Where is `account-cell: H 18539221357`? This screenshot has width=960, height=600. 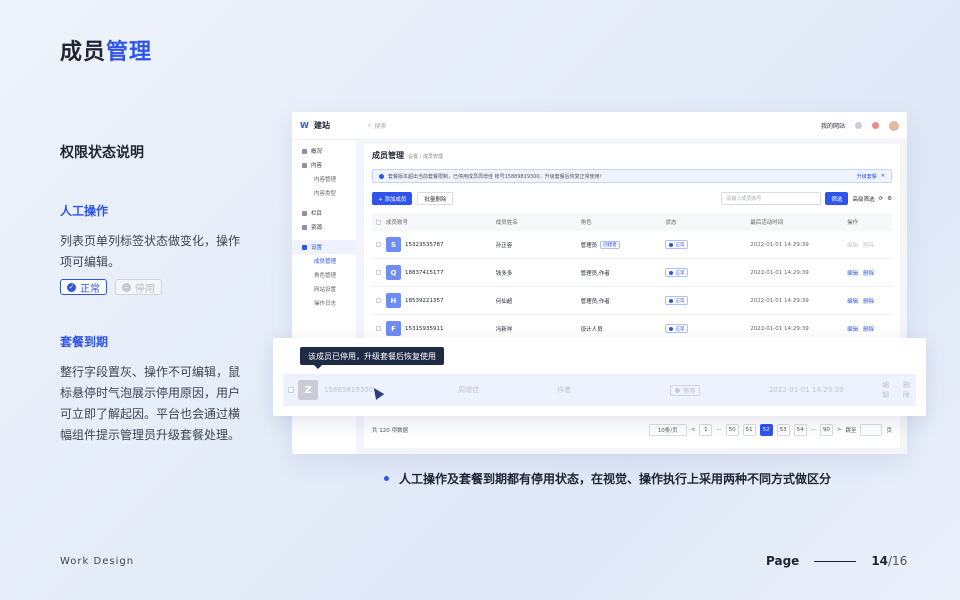 account-cell: H 18539221357 is located at coordinates (440, 300).